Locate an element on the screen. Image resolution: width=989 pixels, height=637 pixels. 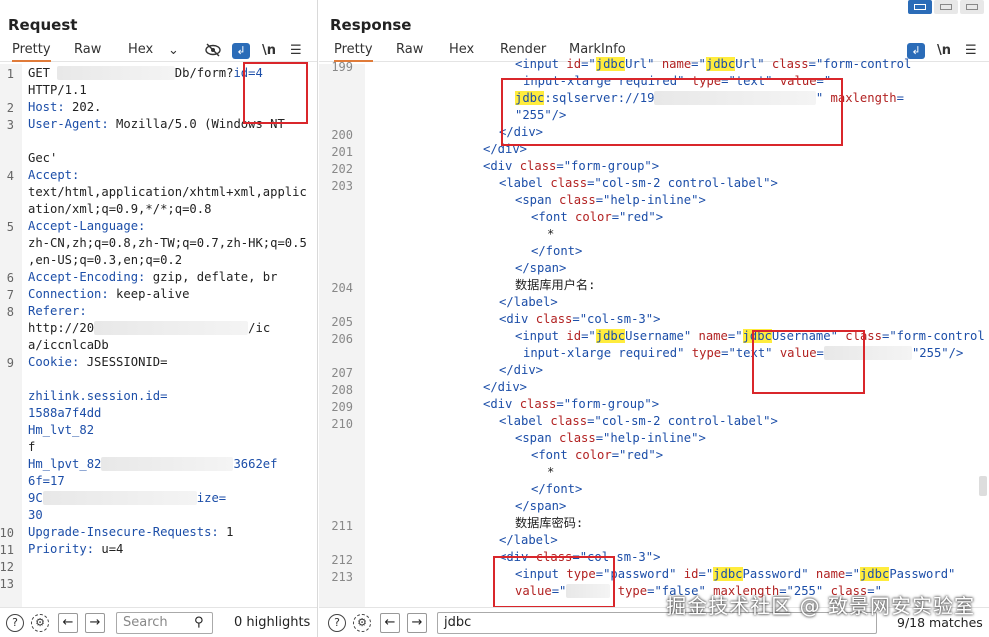
request-line-number: 4 is located at coordinates (10, 176).